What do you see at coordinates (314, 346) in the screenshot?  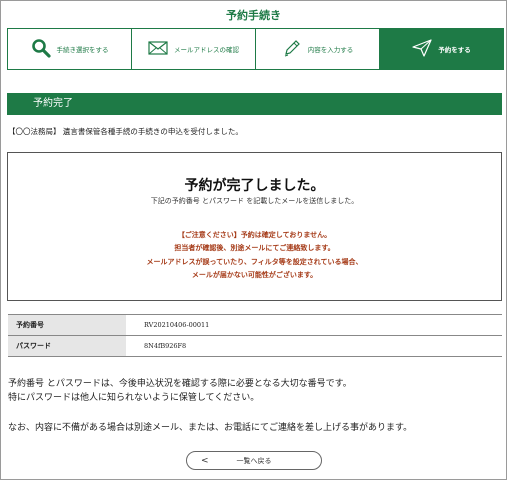 I see `password-value: 8N4fB926F8` at bounding box center [314, 346].